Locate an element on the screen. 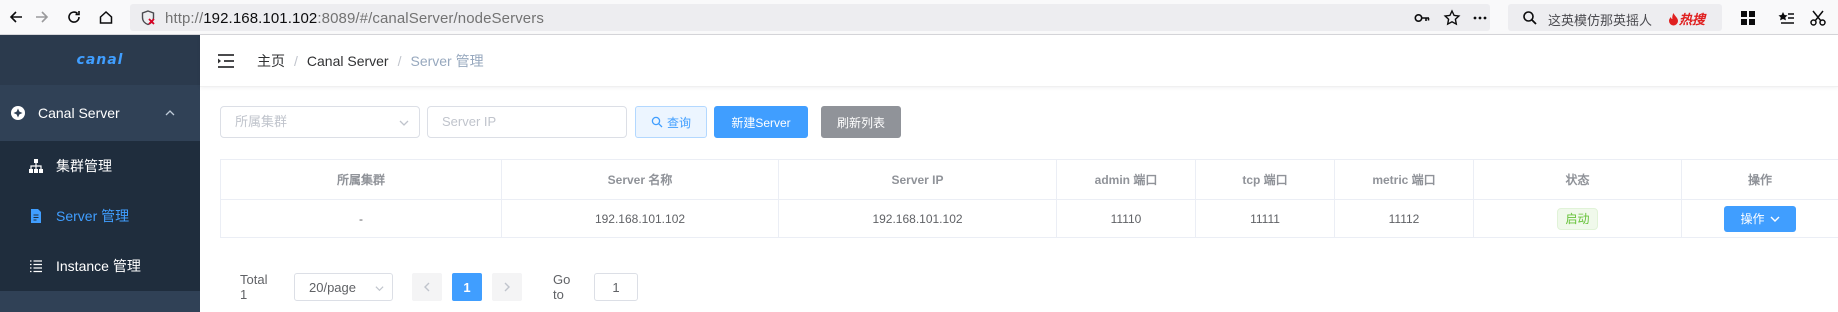 The width and height of the screenshot is (1838, 312). search-button-label: 查询 is located at coordinates (678, 122).